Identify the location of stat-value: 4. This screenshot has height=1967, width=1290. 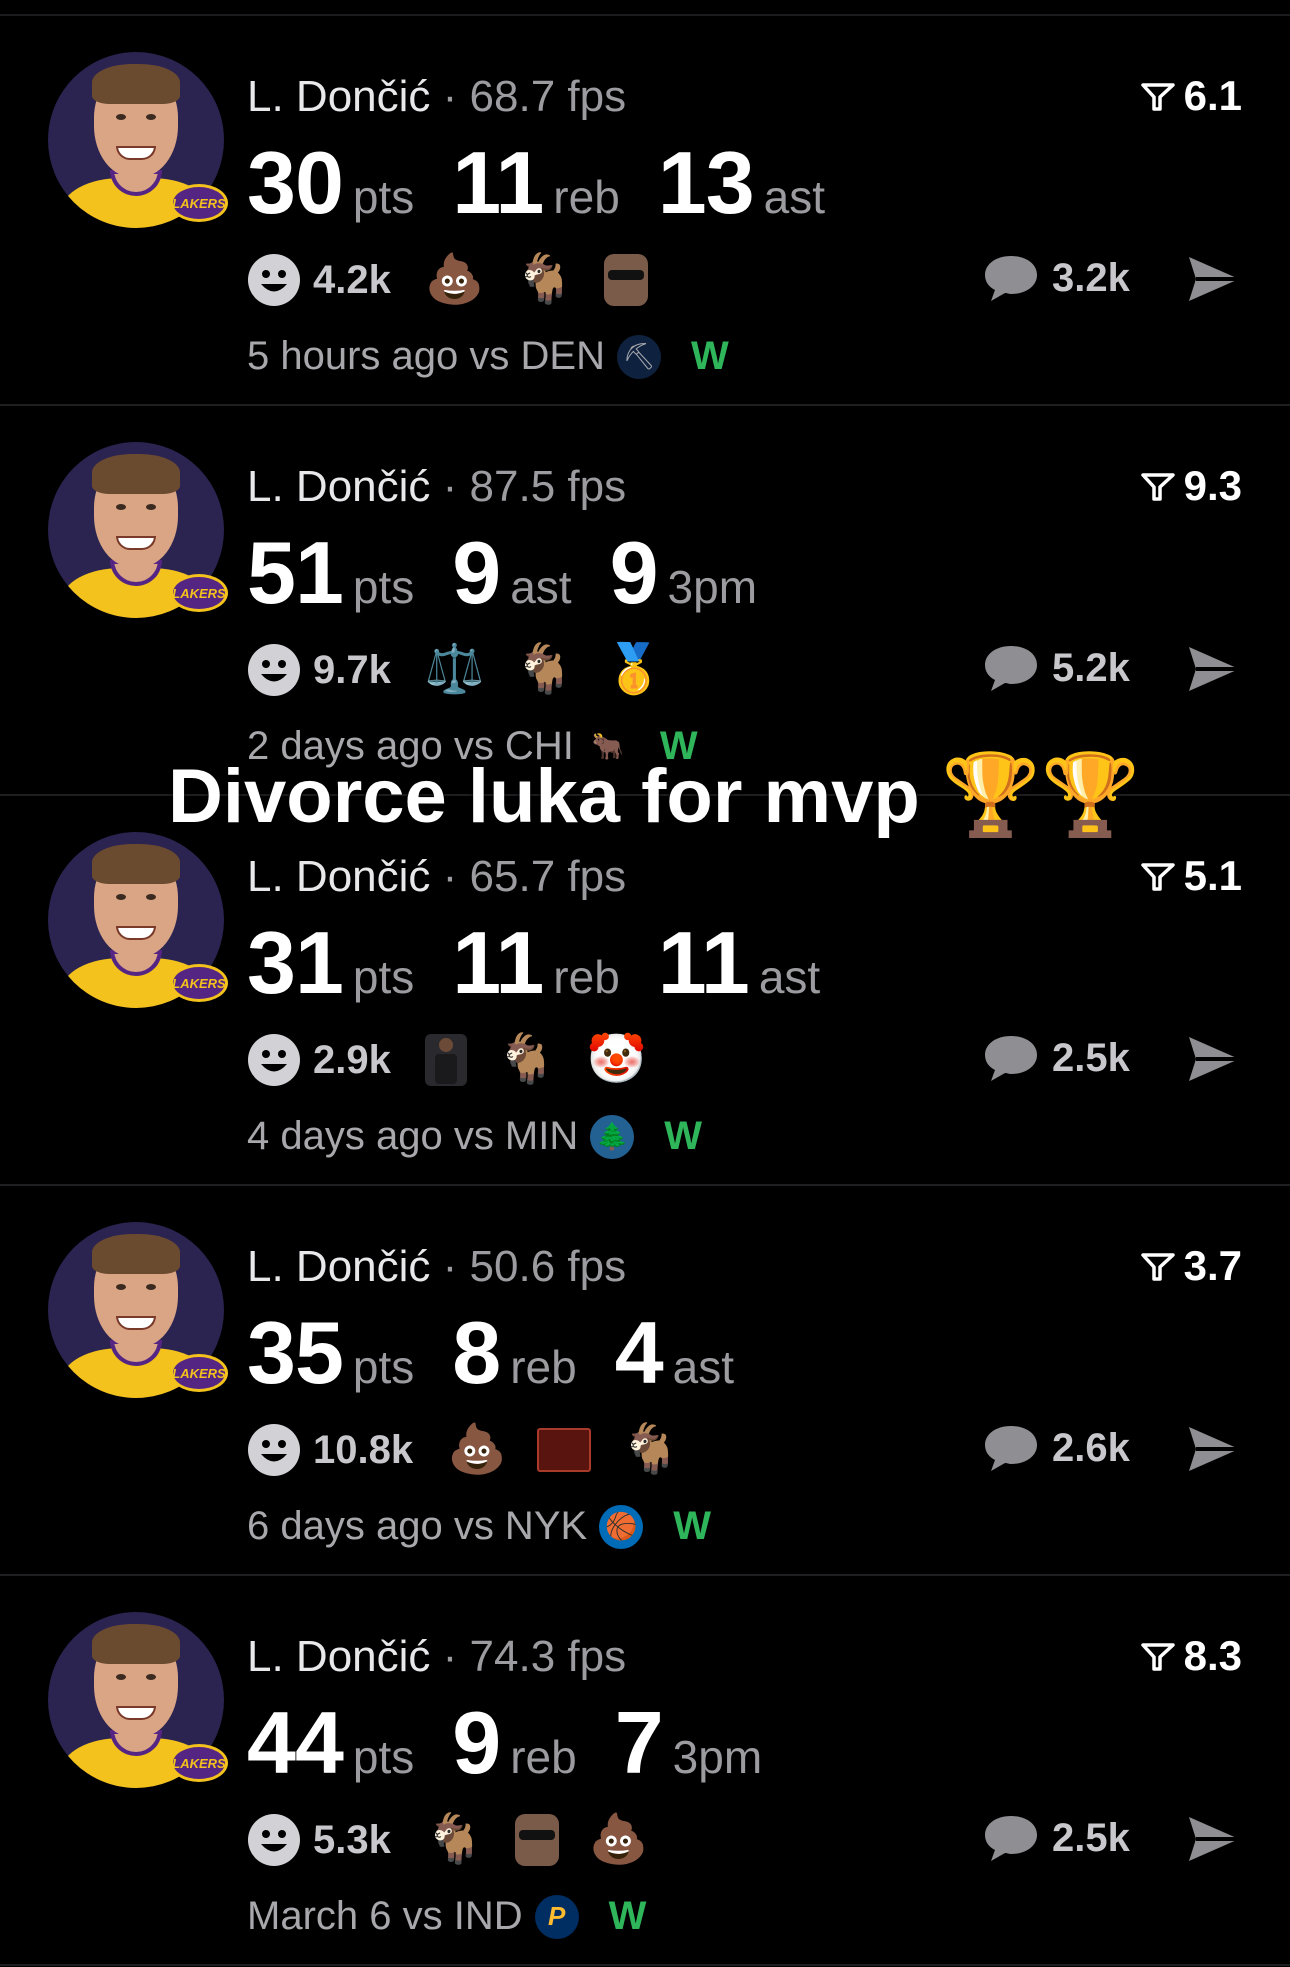
(639, 1352).